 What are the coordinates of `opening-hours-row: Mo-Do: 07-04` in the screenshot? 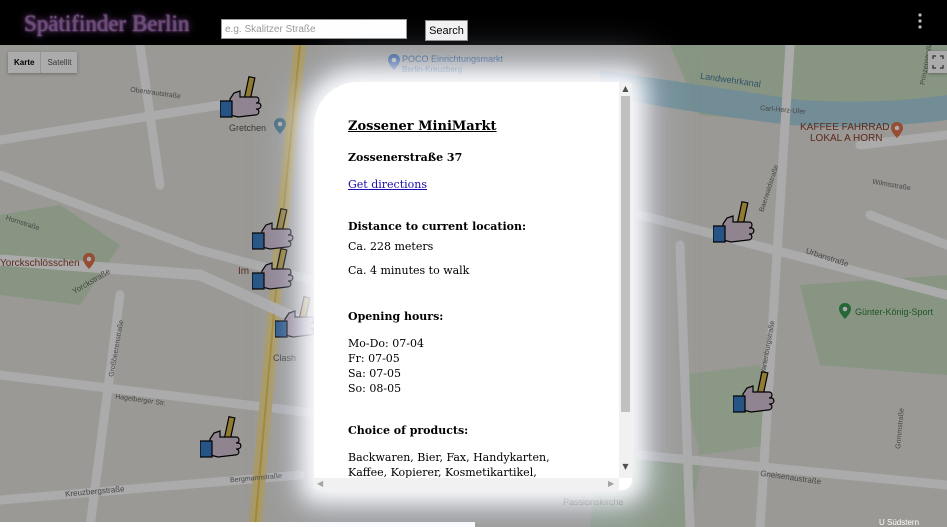 It's located at (386, 343).